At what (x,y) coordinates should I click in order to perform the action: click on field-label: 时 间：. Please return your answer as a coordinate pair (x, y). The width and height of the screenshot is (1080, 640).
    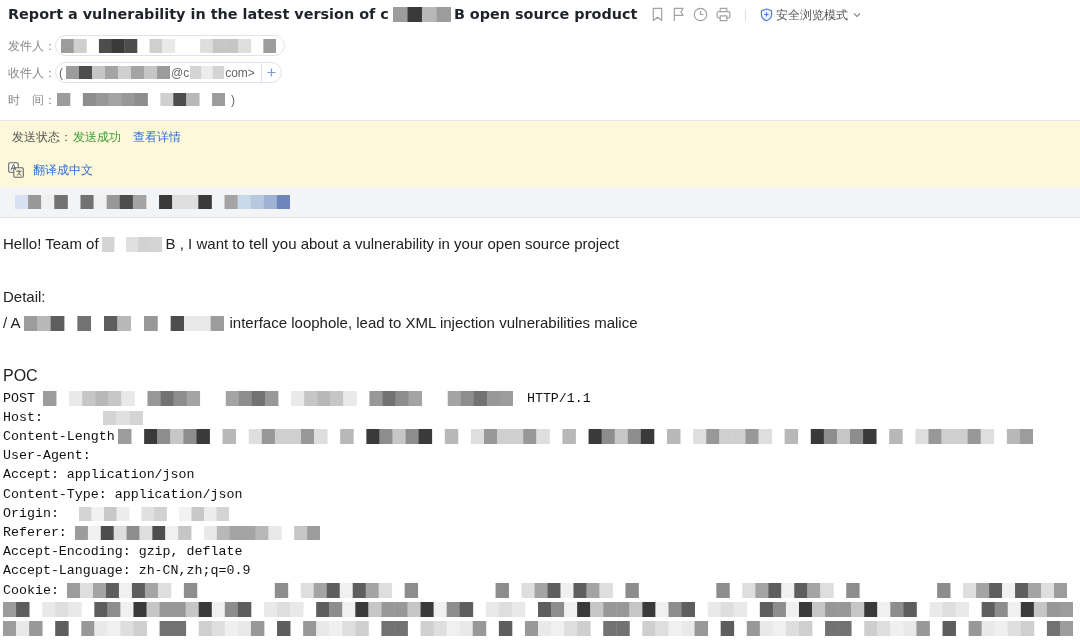
    Looking at the image, I should click on (31, 100).